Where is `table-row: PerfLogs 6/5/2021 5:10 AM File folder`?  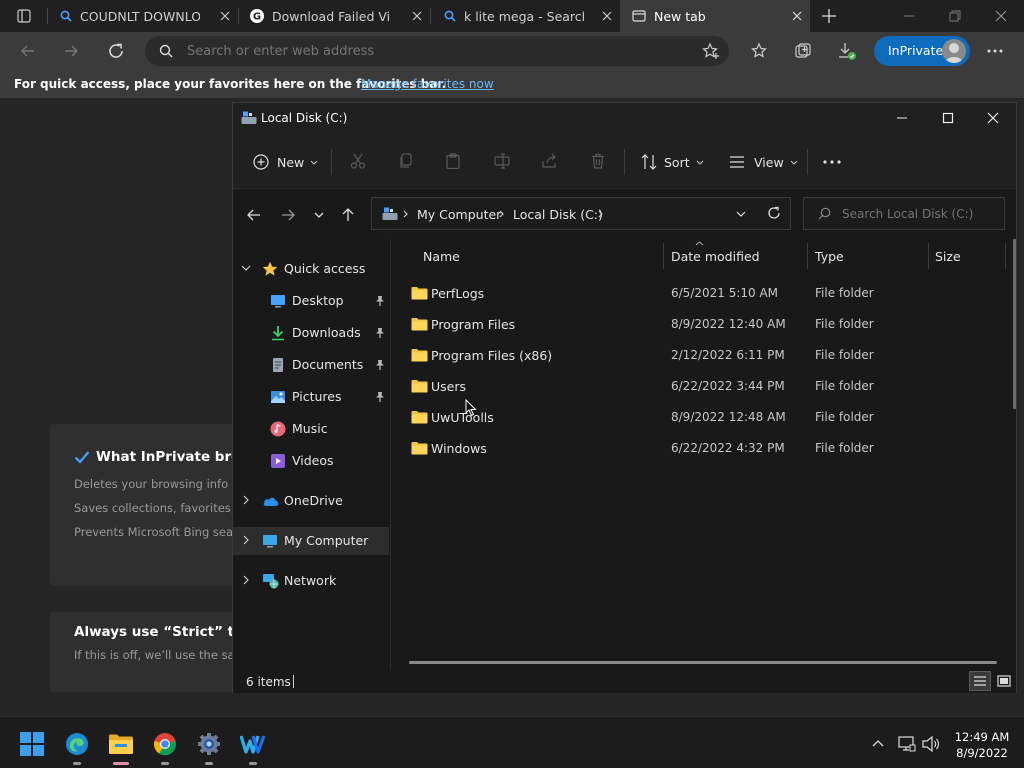
table-row: PerfLogs 6/5/2021 5:10 AM File folder is located at coordinates (705, 293).